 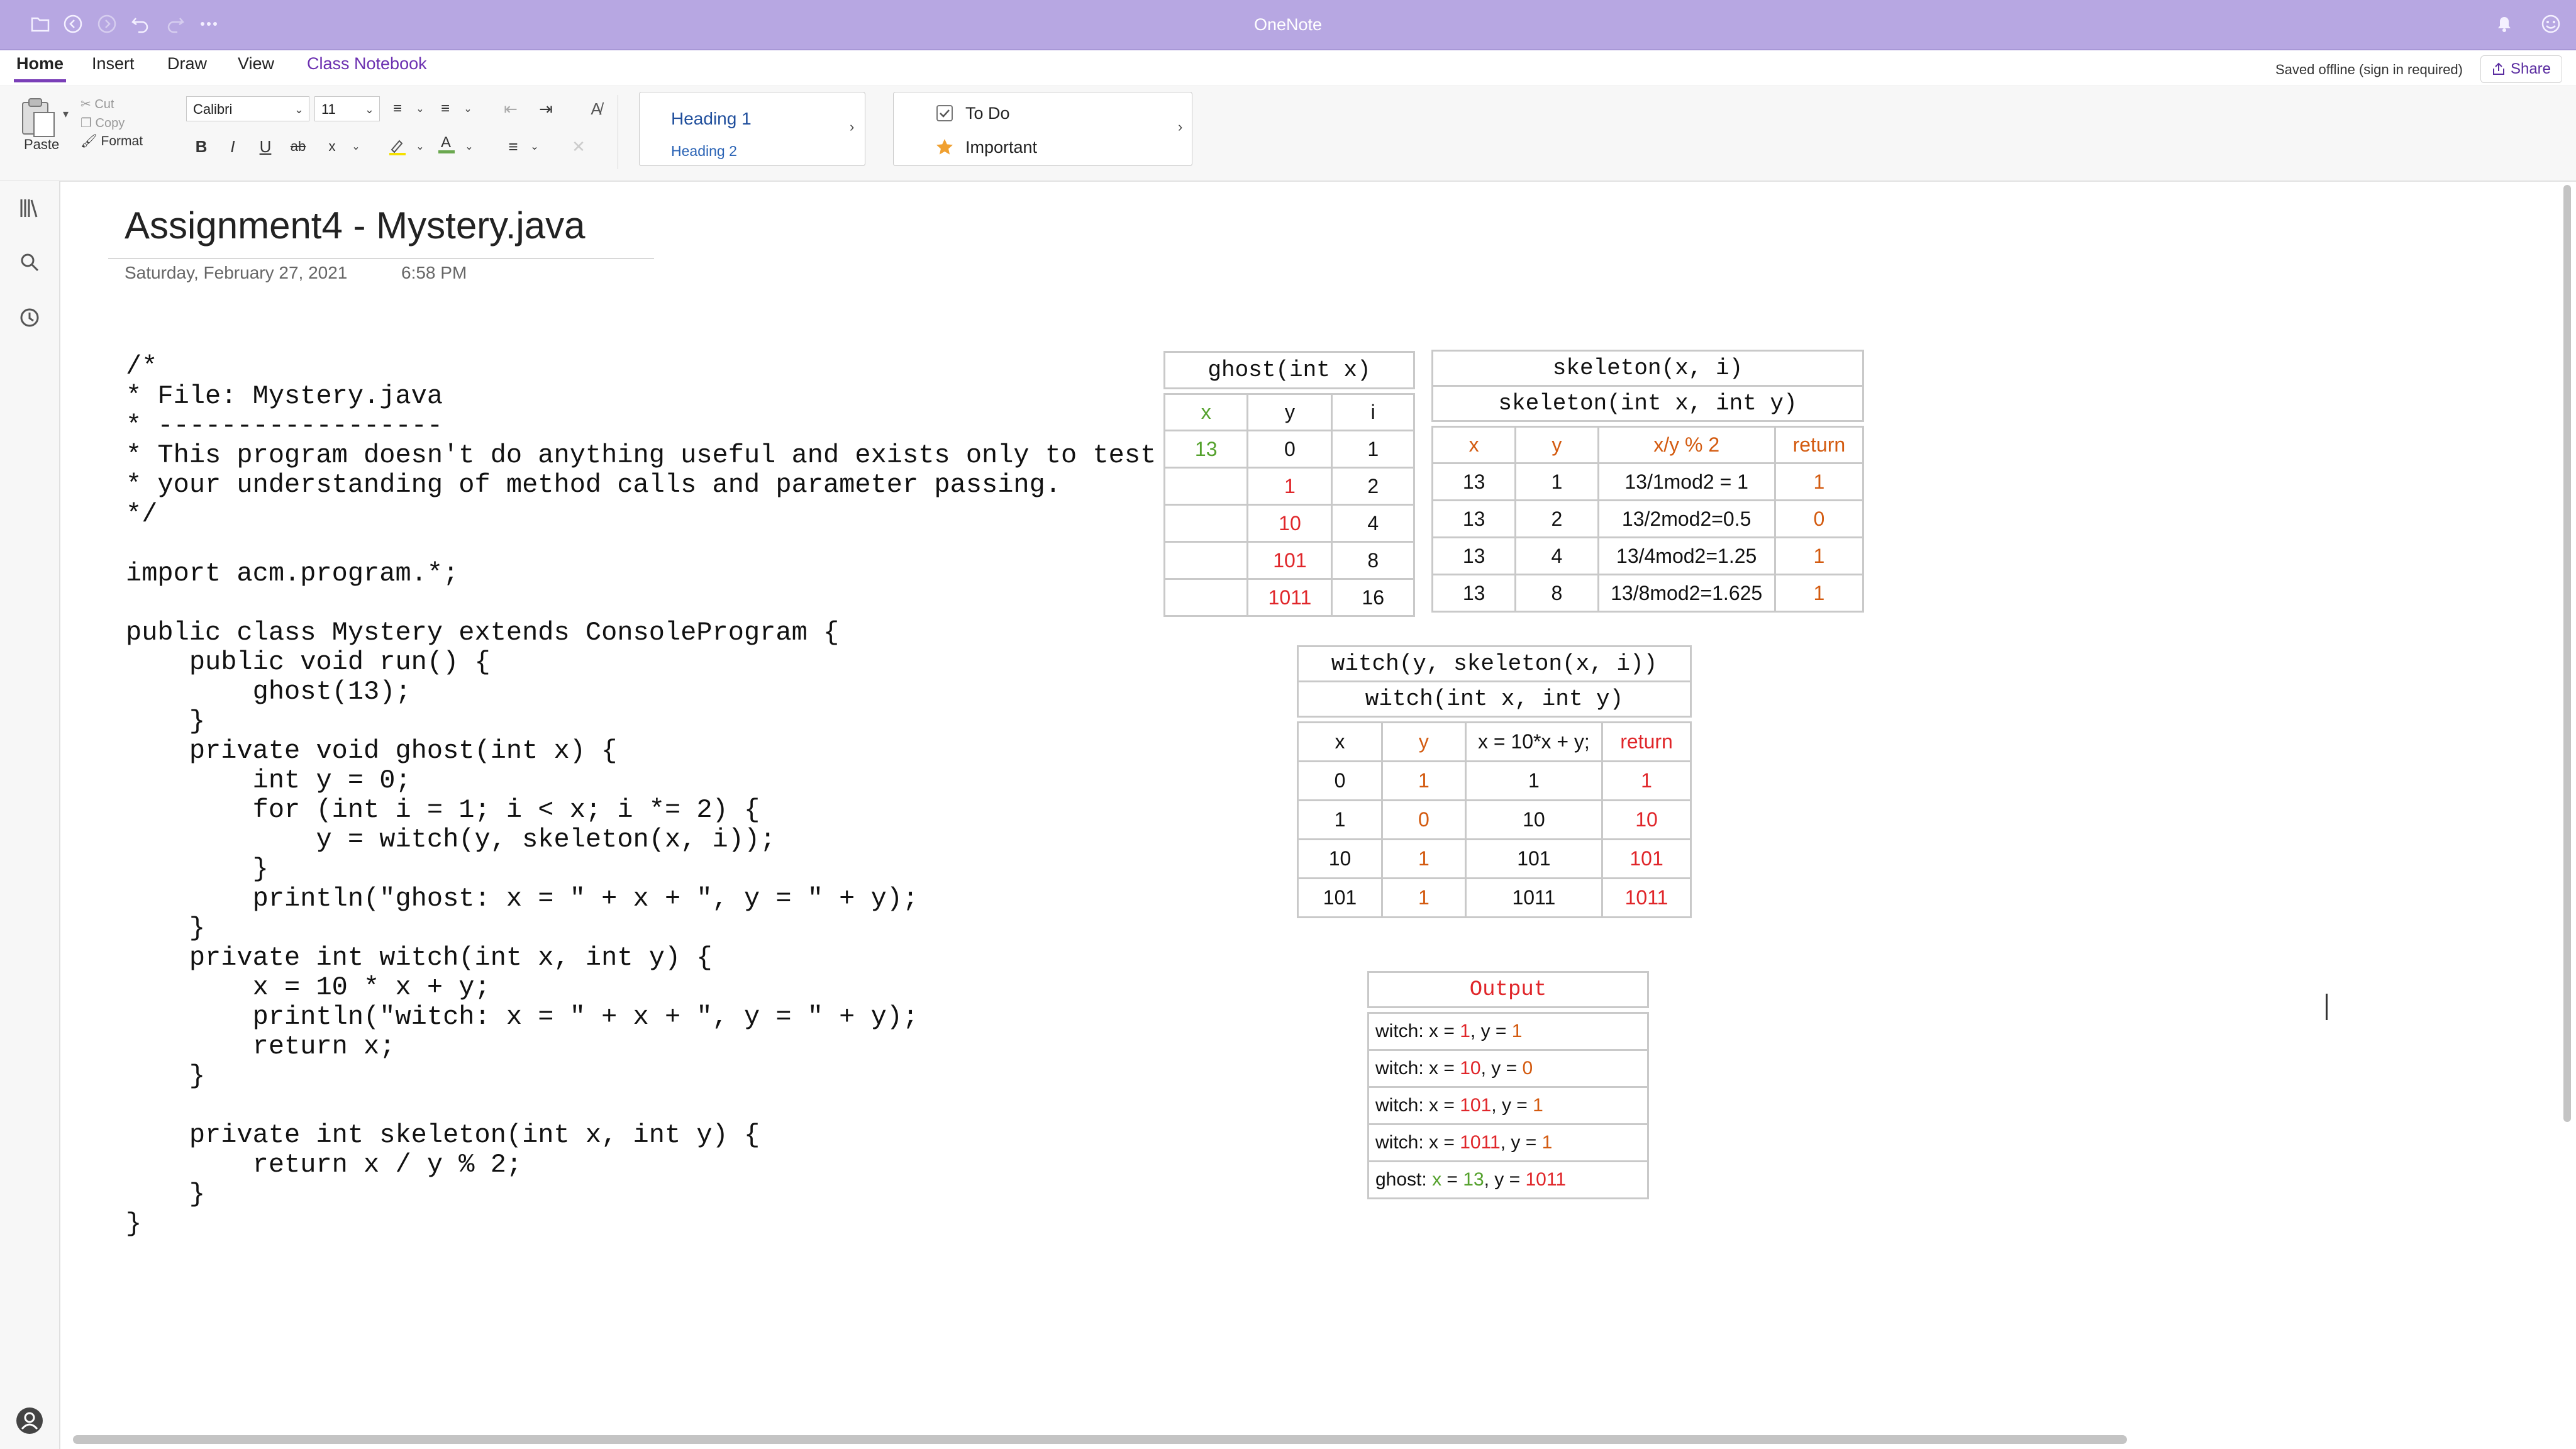 I want to click on styles-expand-icon: ›, so click(x=852, y=127).